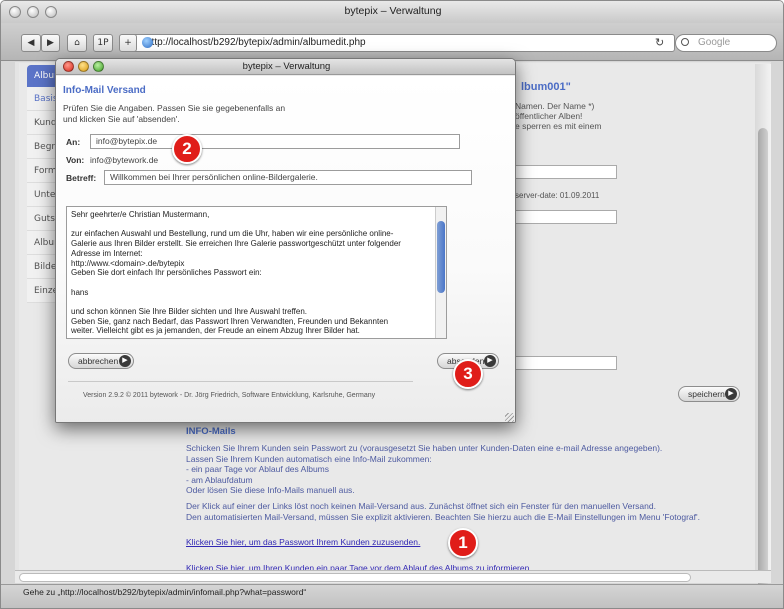  Describe the element at coordinates (43, 219) in the screenshot. I see `sidebar-item-gutschein: Gutsc` at that location.